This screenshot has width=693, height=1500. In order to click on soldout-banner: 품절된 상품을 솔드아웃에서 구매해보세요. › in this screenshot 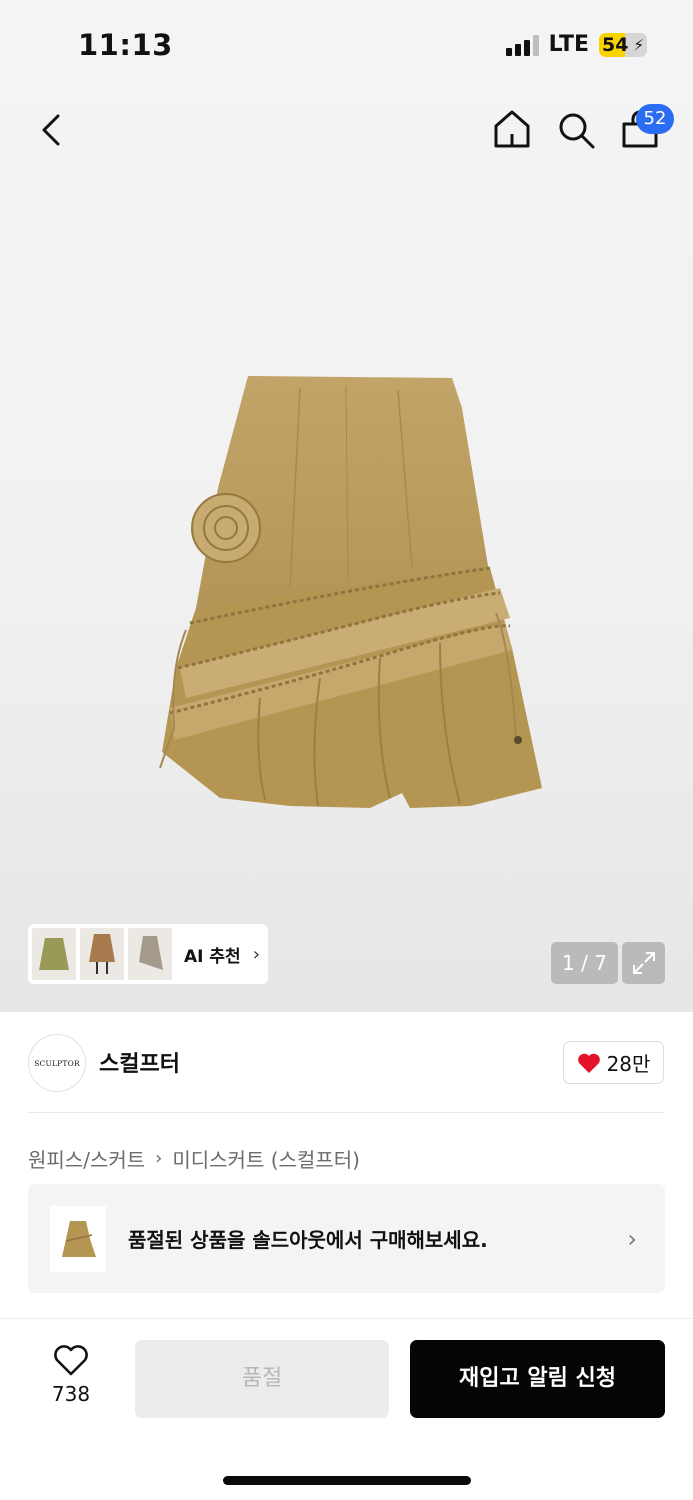, I will do `click(346, 1238)`.